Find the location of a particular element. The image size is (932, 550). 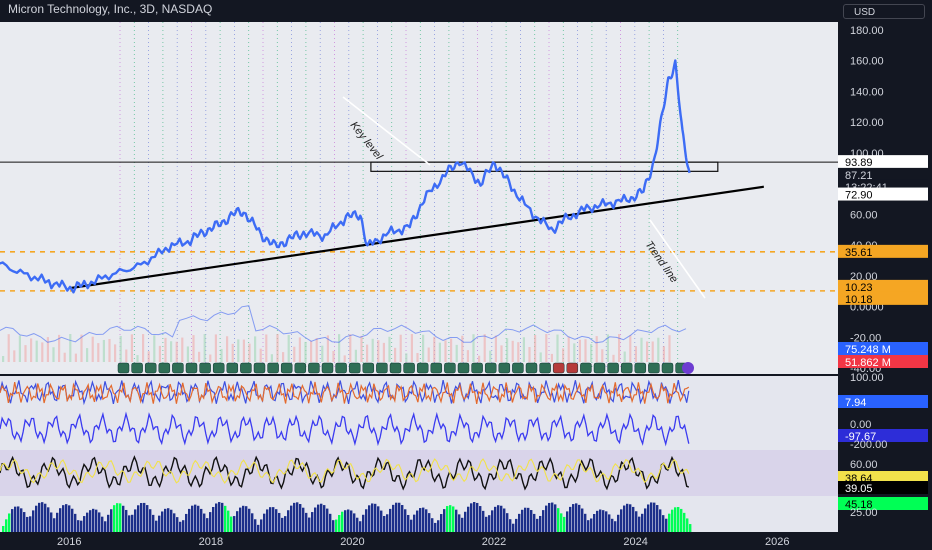

osc4-tick: 25.00 is located at coordinates (864, 513).